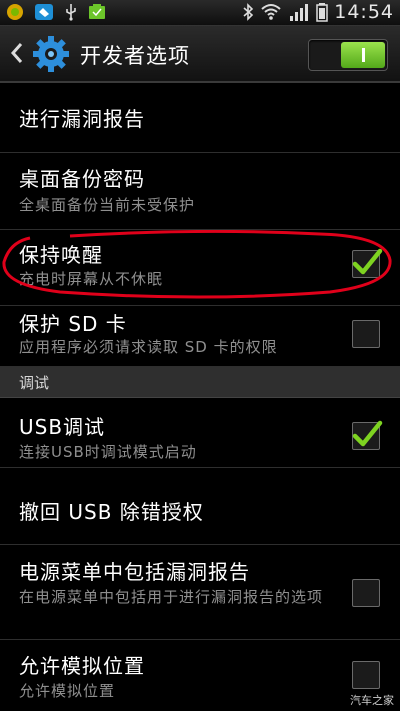 This screenshot has height=711, width=400. I want to click on item-title: 桌面备份密码, so click(82, 179).